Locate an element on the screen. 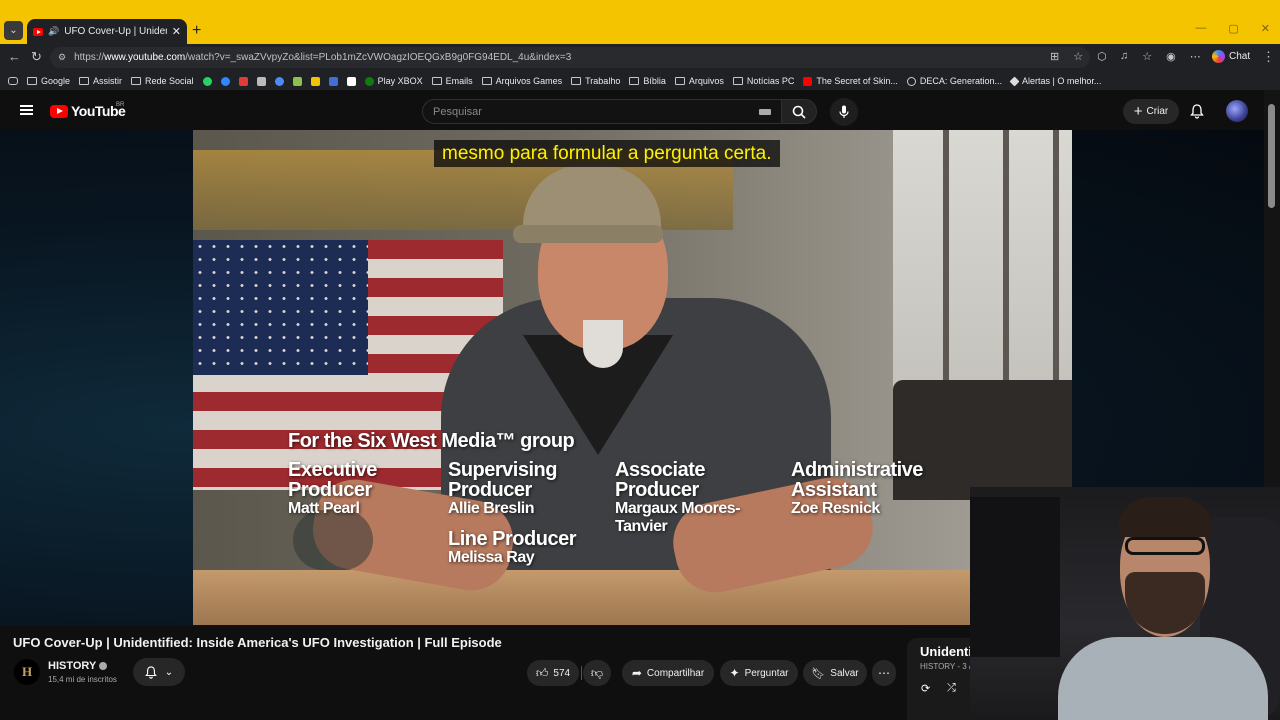 This screenshot has height=720, width=1280. bookmark-site-red is located at coordinates (243, 81).